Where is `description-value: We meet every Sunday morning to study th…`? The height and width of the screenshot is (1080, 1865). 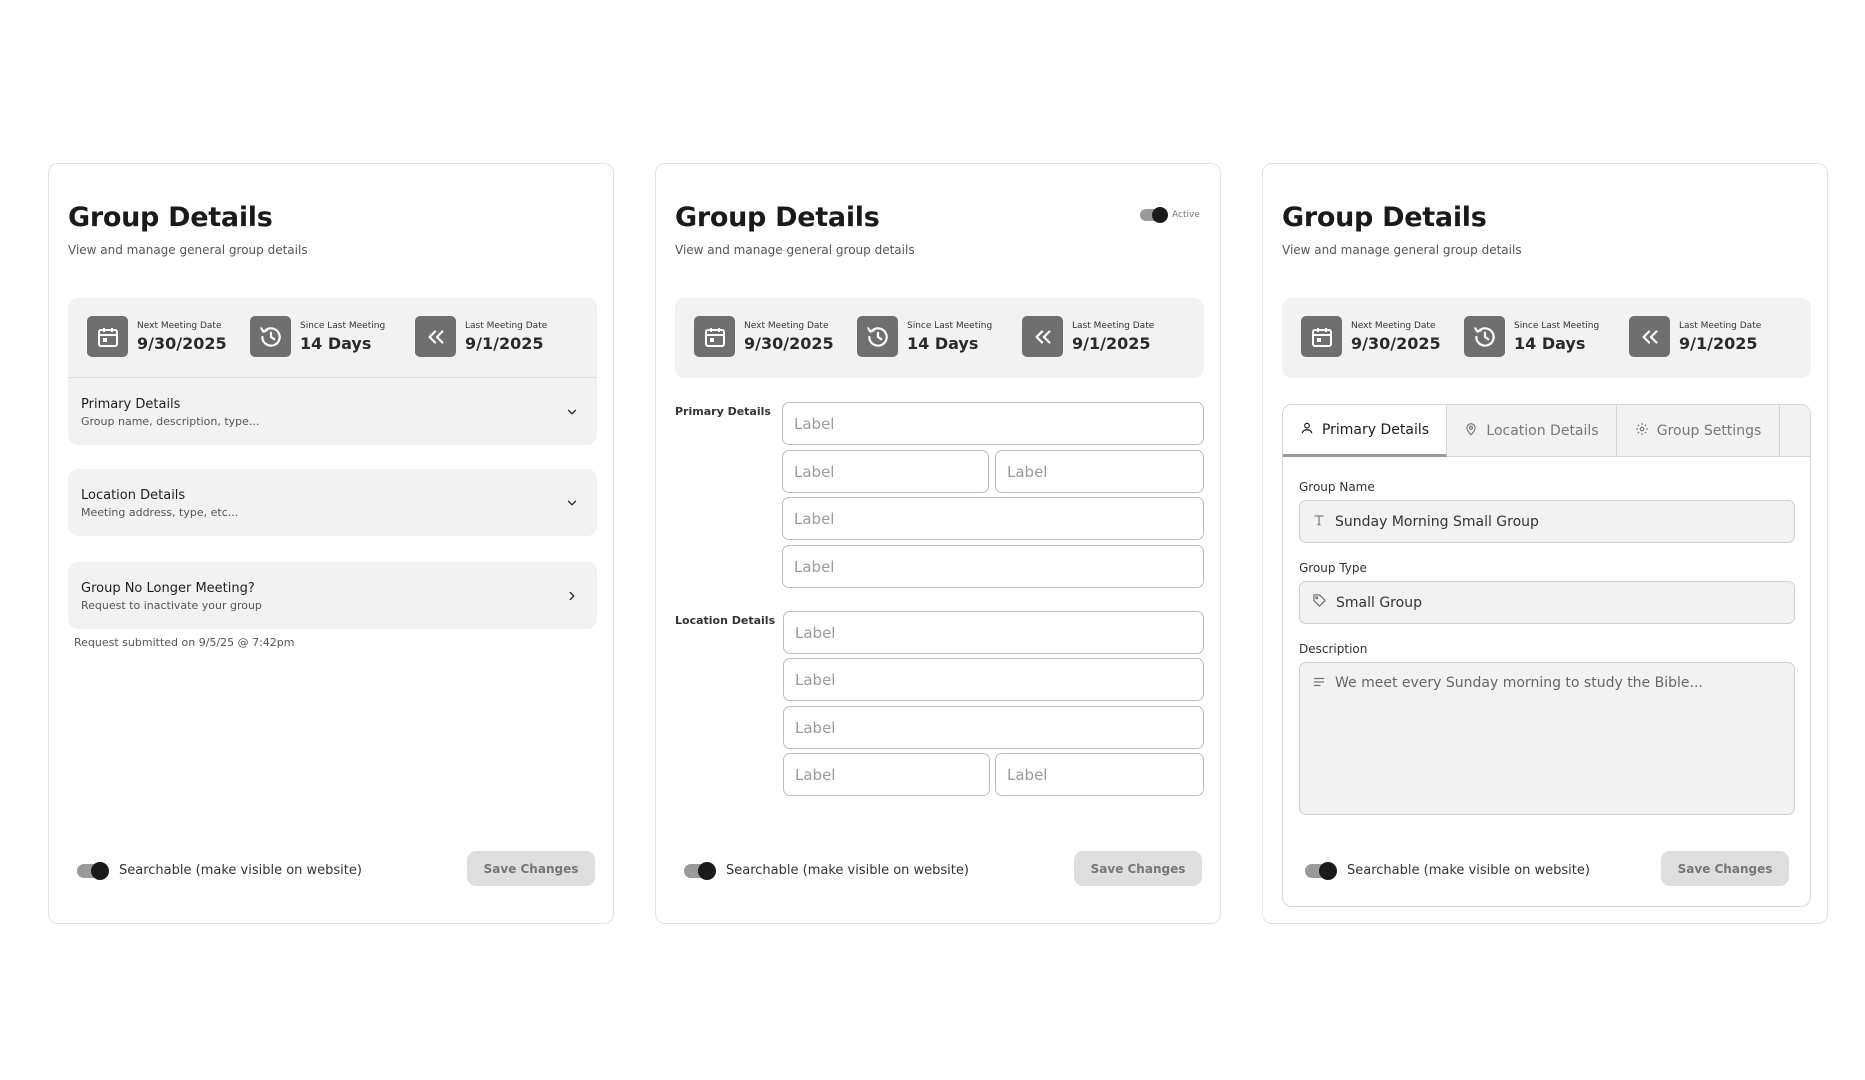
description-value: We meet every Sunday morning to study th… is located at coordinates (1519, 683).